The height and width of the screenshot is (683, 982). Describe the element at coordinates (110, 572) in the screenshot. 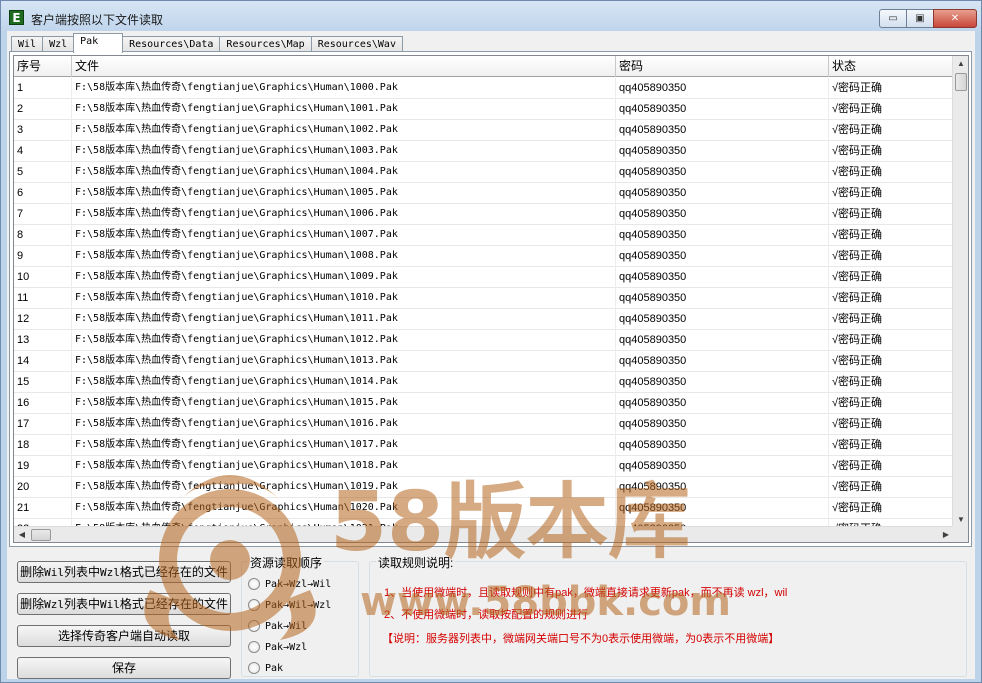

I see `button-label: Wzl` at that location.